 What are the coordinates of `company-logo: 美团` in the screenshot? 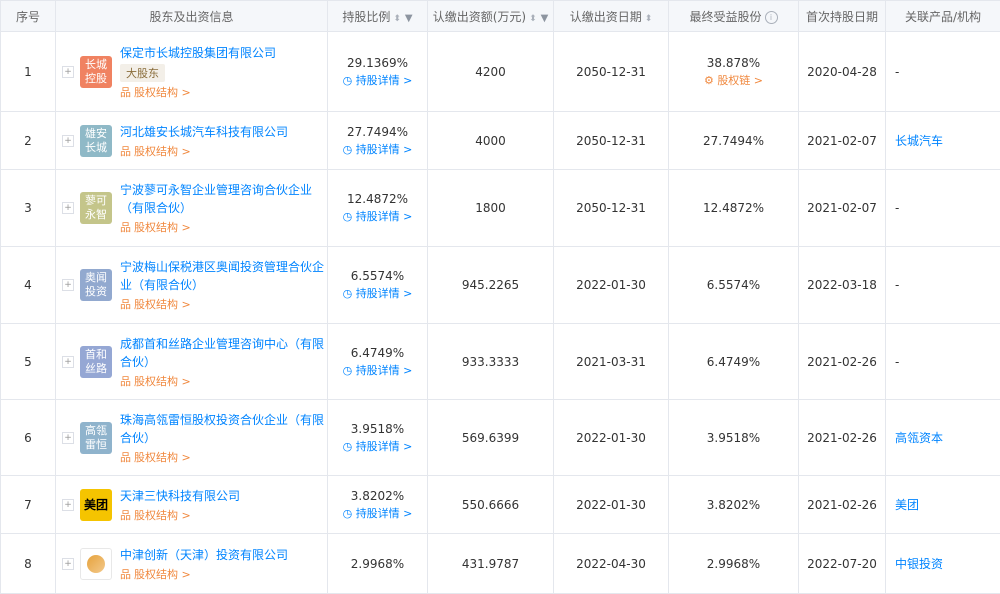 It's located at (96, 505).